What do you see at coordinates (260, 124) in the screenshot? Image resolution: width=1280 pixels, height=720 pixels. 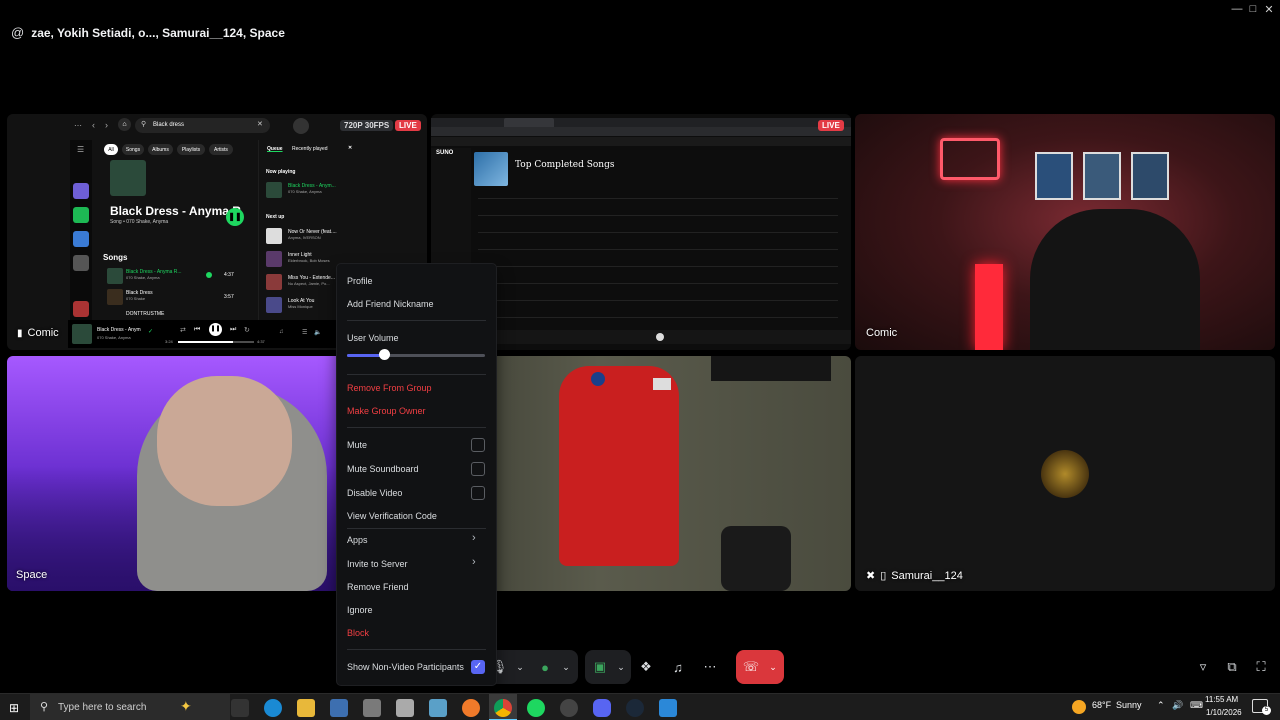 I see `clear-search-icon: ✕` at bounding box center [260, 124].